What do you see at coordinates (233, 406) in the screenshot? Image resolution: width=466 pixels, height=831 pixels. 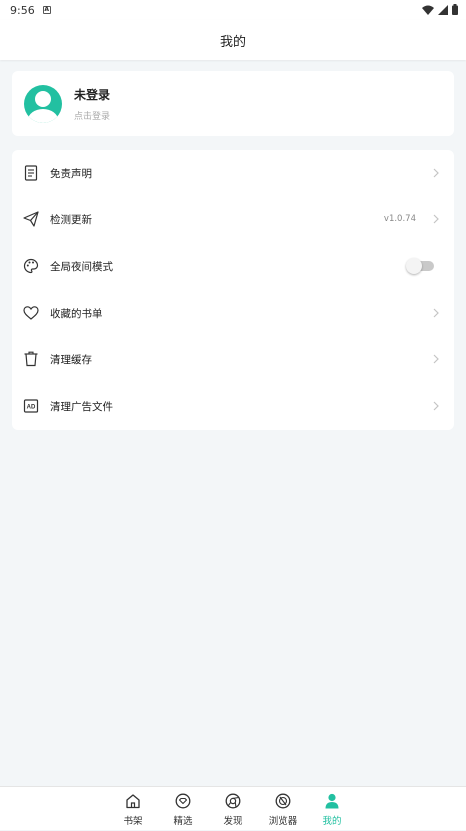 I see `menu-item-clear-ad-files: AD 清理广告文件` at bounding box center [233, 406].